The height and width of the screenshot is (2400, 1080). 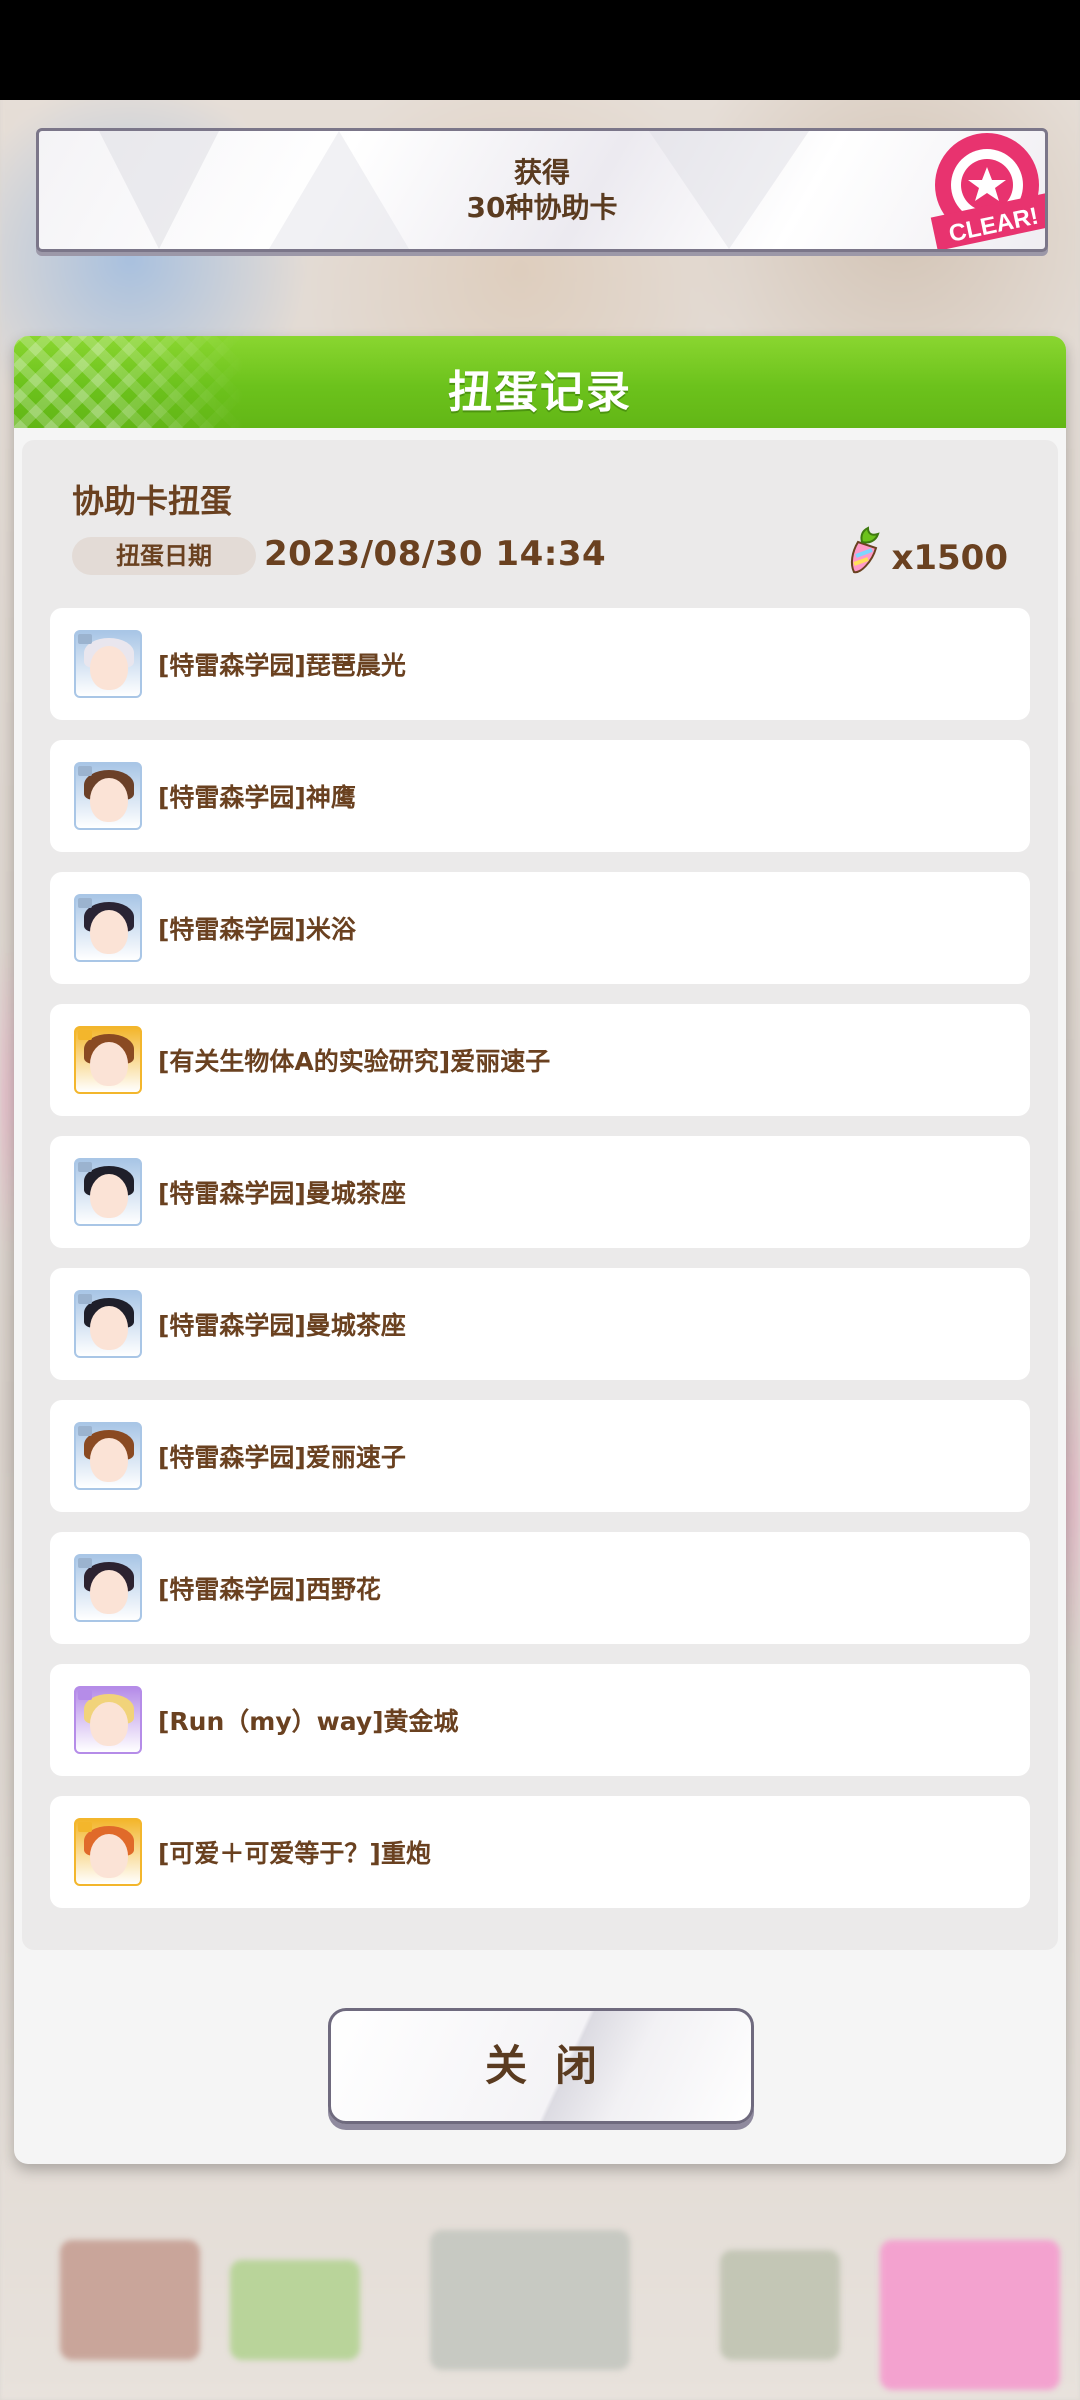 What do you see at coordinates (164, 556) in the screenshot?
I see `date-label: 扭蛋日期` at bounding box center [164, 556].